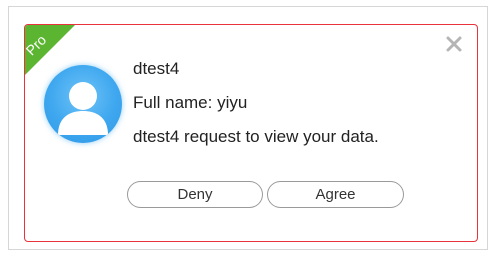  What do you see at coordinates (256, 136) in the screenshot?
I see `request-message: dtest4 request to view your data.` at bounding box center [256, 136].